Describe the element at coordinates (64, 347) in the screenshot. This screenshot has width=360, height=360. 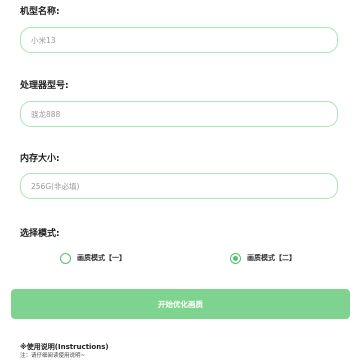
I see `instructions-title: ※使用说明(Instructions)` at that location.